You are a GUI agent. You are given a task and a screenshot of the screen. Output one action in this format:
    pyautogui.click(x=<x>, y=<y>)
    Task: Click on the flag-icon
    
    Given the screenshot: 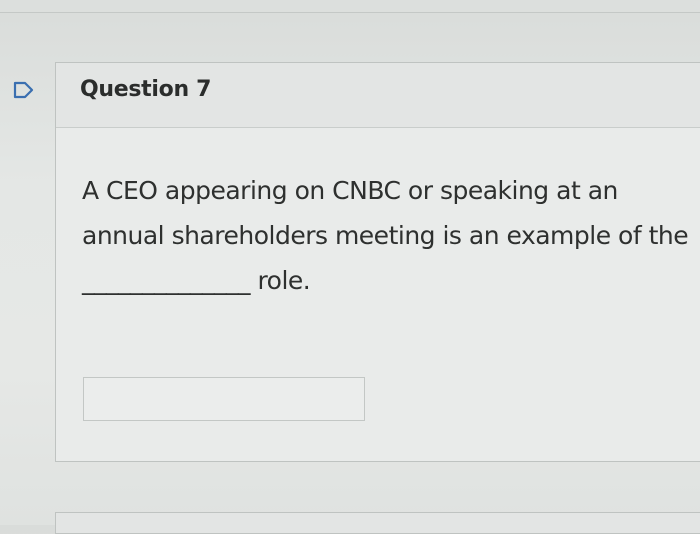 What is the action you would take?
    pyautogui.click(x=24, y=90)
    